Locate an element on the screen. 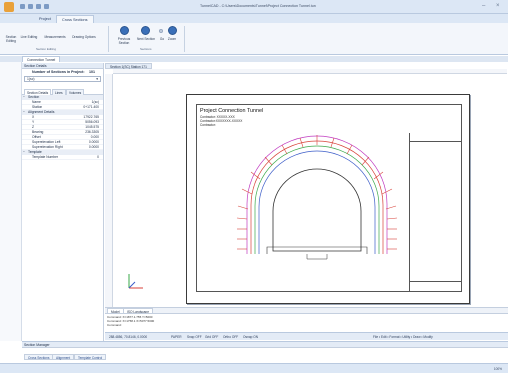  zoom-button: Zoom is located at coordinates (172, 39).